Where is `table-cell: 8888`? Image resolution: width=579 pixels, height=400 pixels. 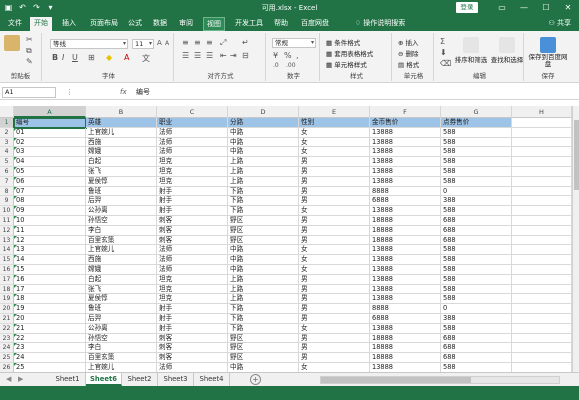
table-cell: 8888 is located at coordinates (405, 191).